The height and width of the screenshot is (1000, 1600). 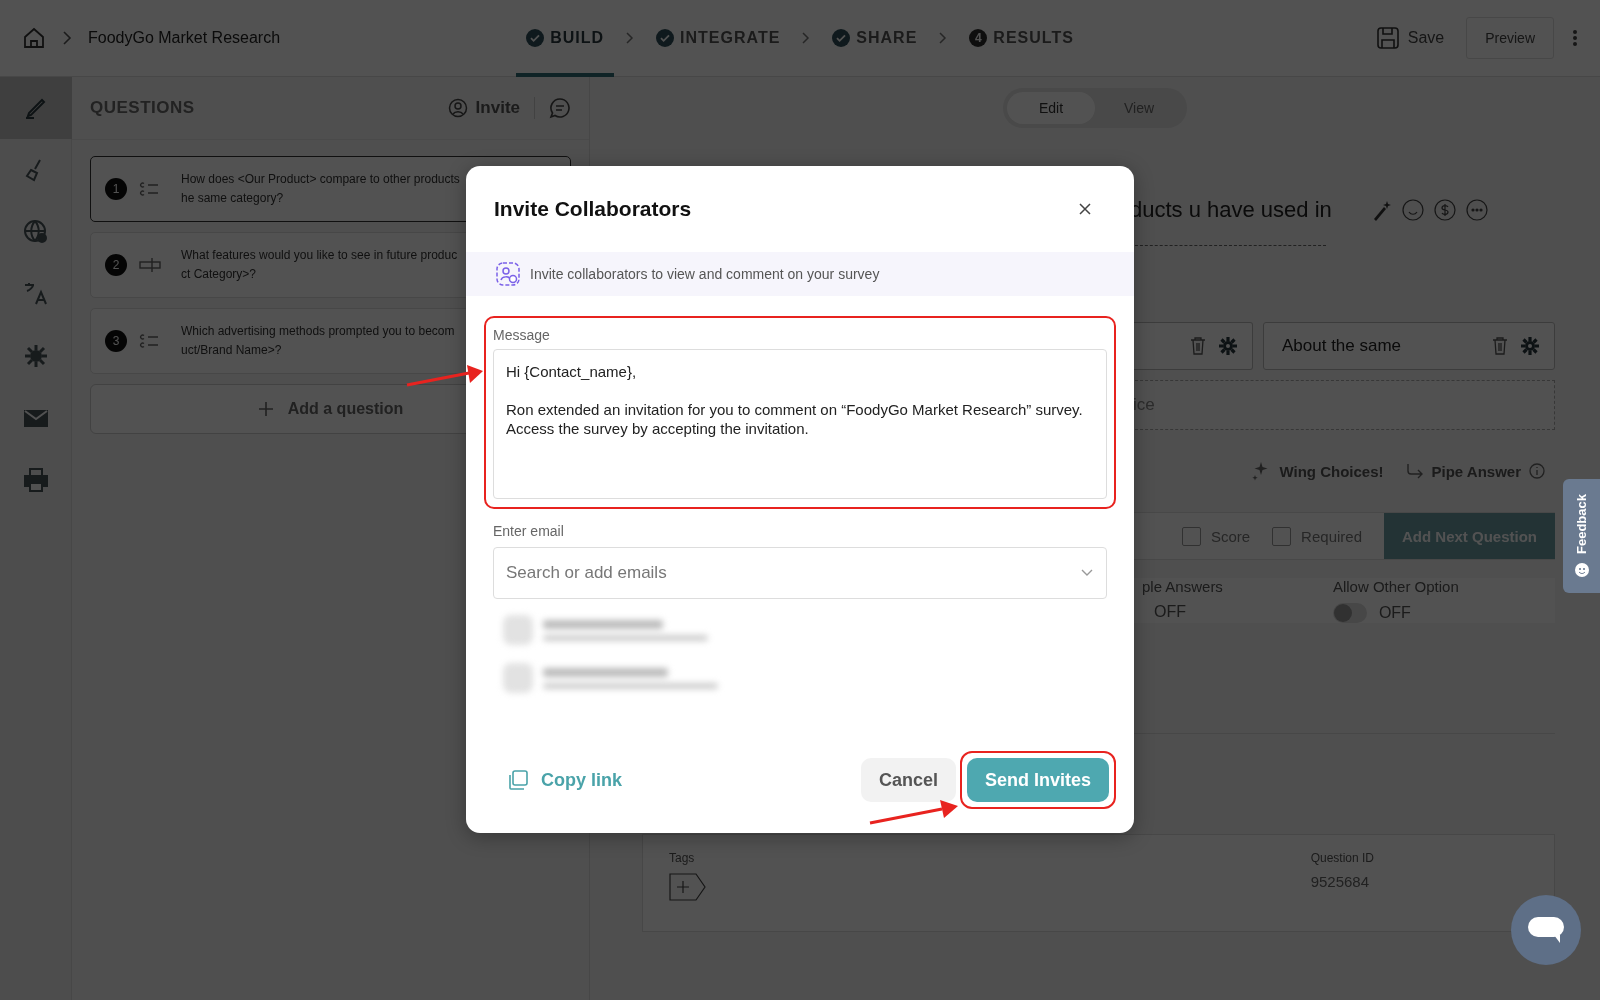 What do you see at coordinates (1037, 780) in the screenshot?
I see `send-invites-button: Send Invites` at bounding box center [1037, 780].